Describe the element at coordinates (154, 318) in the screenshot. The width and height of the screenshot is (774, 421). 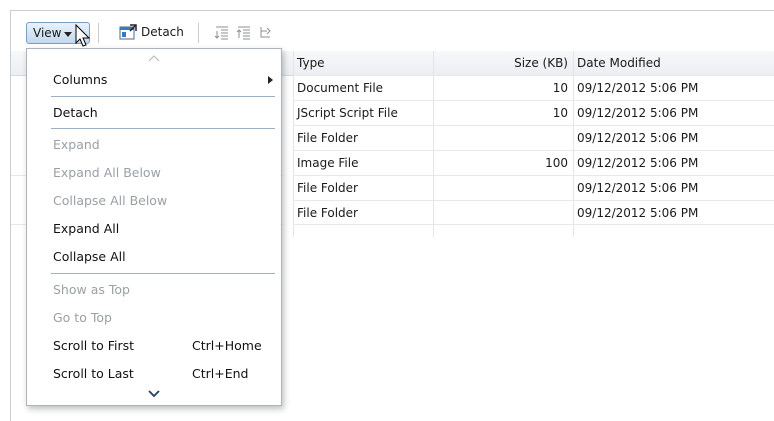
I see `menu-item-go-to-top: Go to Top` at that location.